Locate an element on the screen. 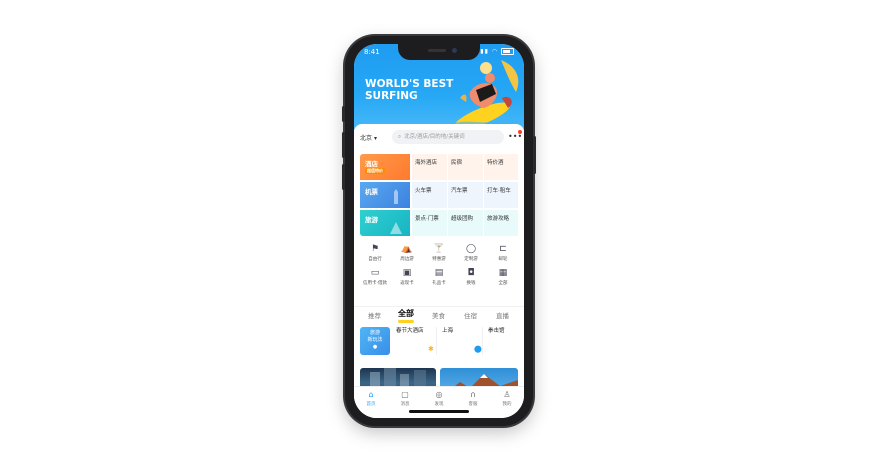  homestay-label: 民宿 is located at coordinates (457, 163).